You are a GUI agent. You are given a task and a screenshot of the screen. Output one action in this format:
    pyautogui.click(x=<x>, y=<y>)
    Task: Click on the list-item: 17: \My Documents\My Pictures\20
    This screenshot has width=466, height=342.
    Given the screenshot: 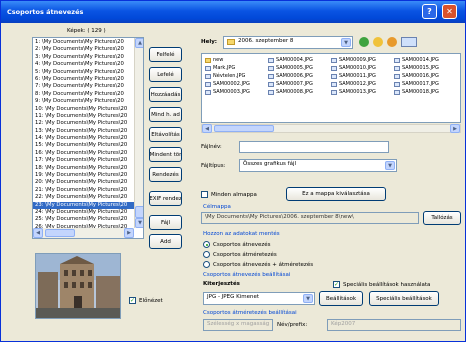 What is the action you would take?
    pyautogui.click(x=83, y=160)
    